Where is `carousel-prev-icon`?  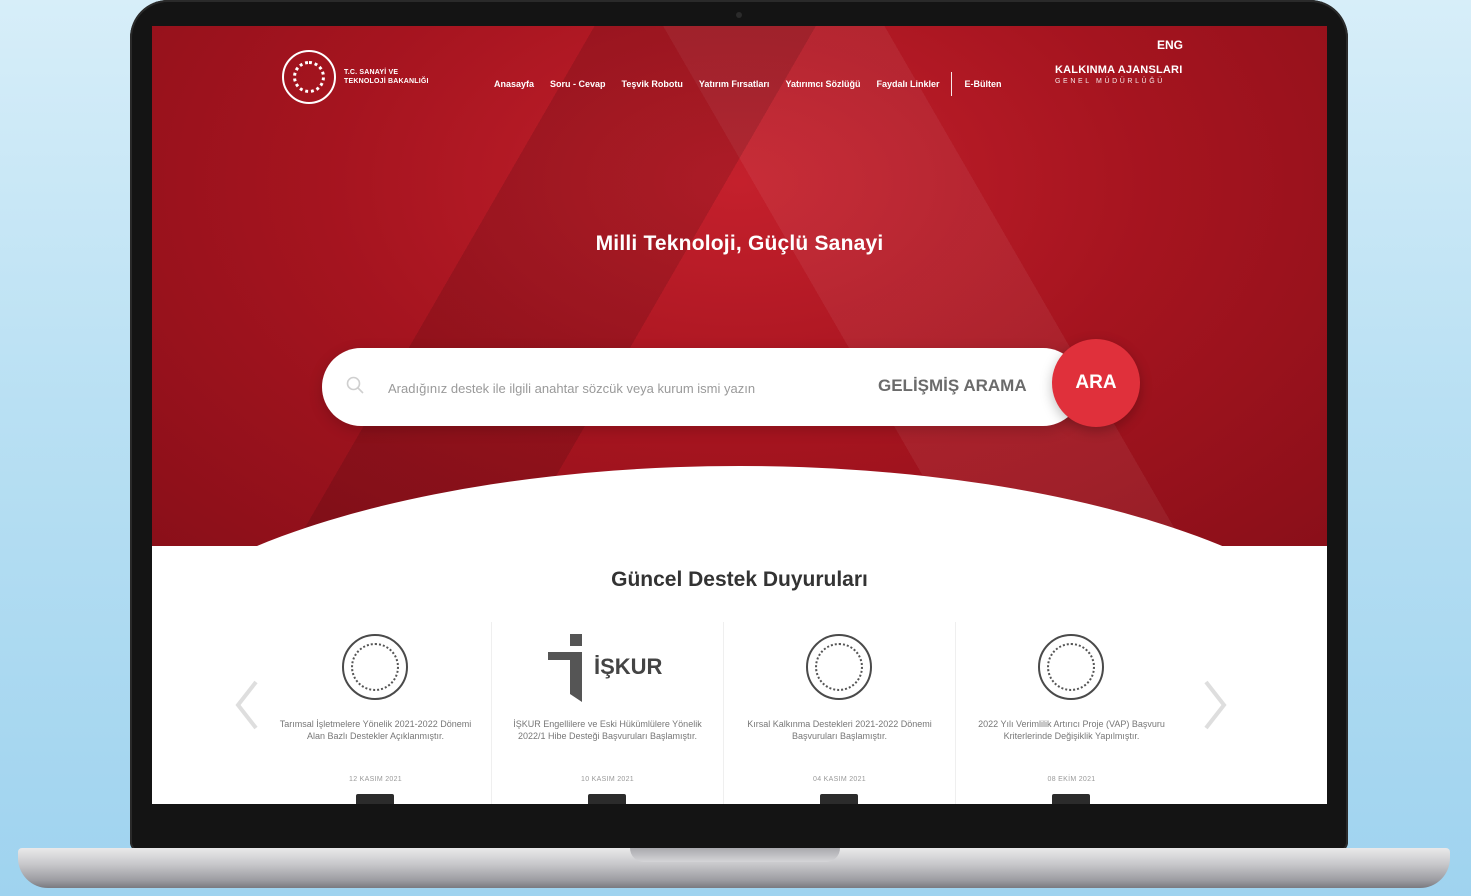
carousel-prev-icon is located at coordinates (247, 705).